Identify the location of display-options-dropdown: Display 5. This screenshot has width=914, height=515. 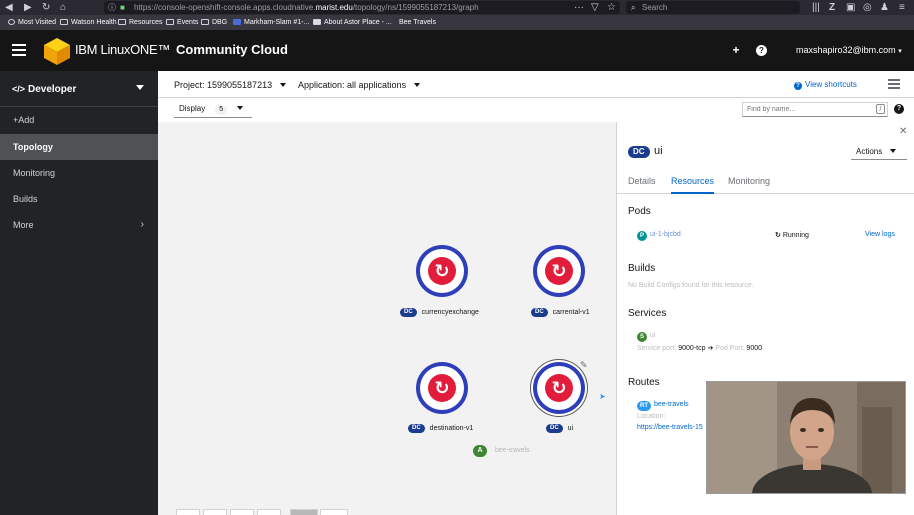
(213, 110).